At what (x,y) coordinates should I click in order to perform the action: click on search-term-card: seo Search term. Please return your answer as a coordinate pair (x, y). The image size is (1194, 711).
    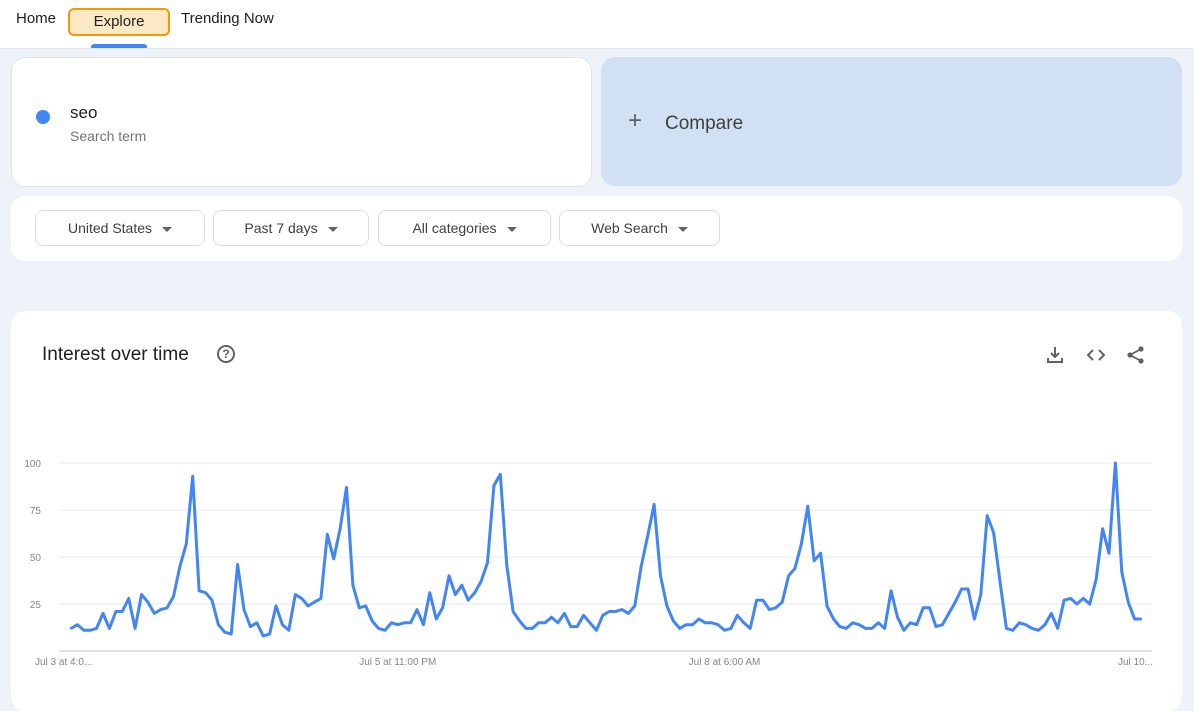
    Looking at the image, I should click on (301, 122).